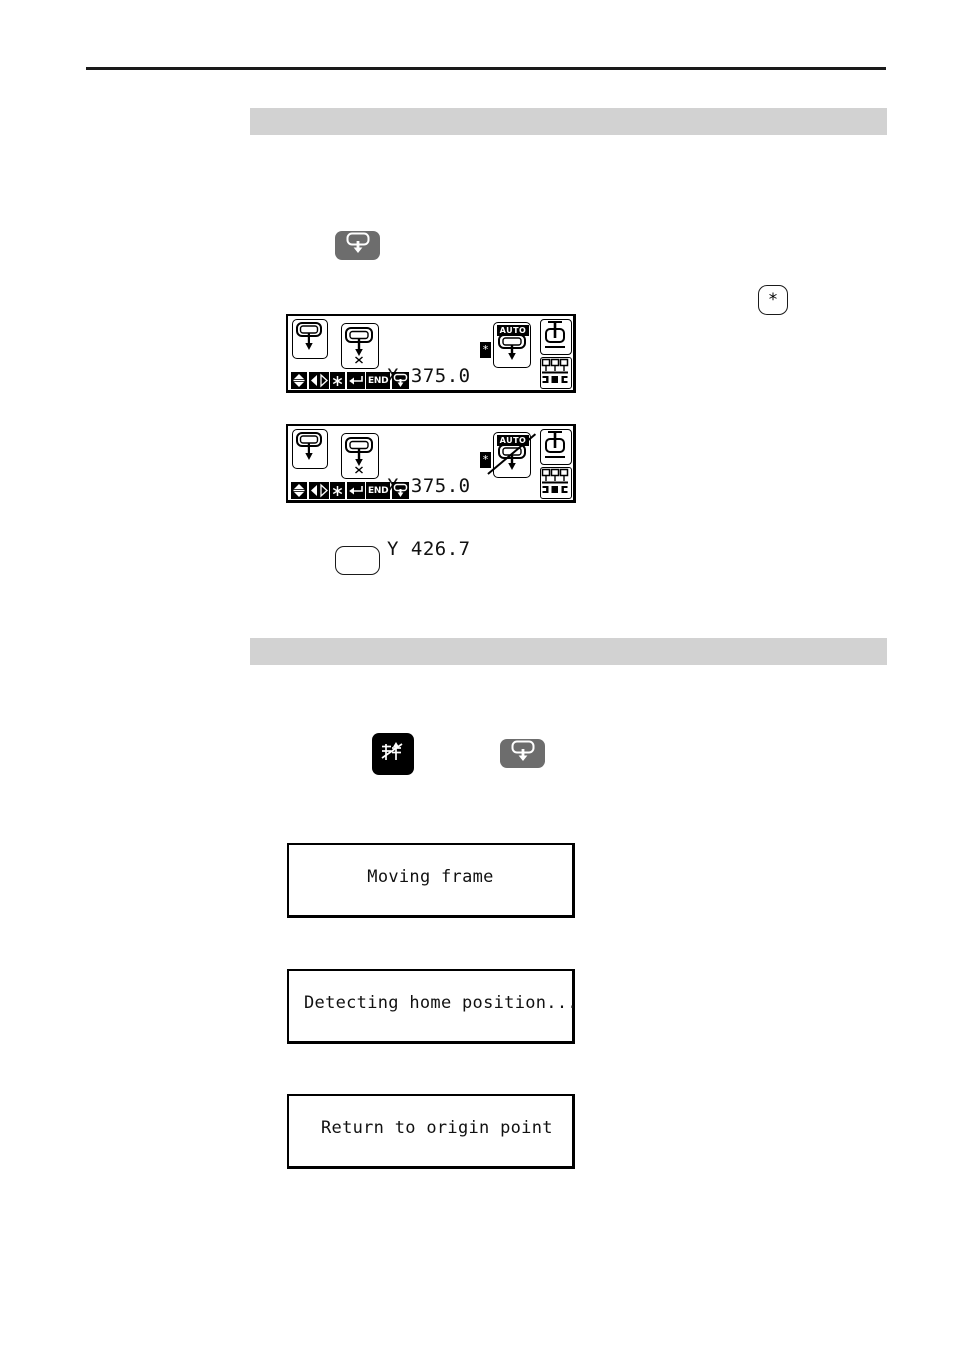  Describe the element at coordinates (440, 549) in the screenshot. I see `coord-y-value: 426.7` at that location.